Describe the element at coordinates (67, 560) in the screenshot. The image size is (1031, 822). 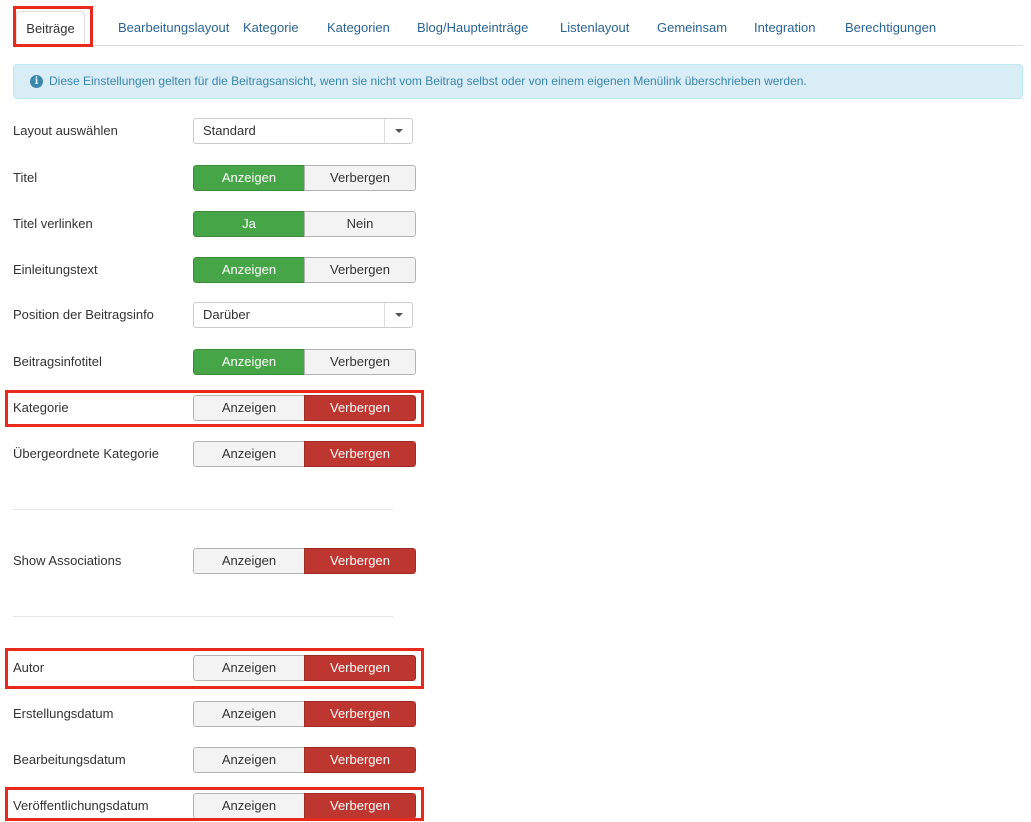
I see `field-label: Show Associations` at that location.